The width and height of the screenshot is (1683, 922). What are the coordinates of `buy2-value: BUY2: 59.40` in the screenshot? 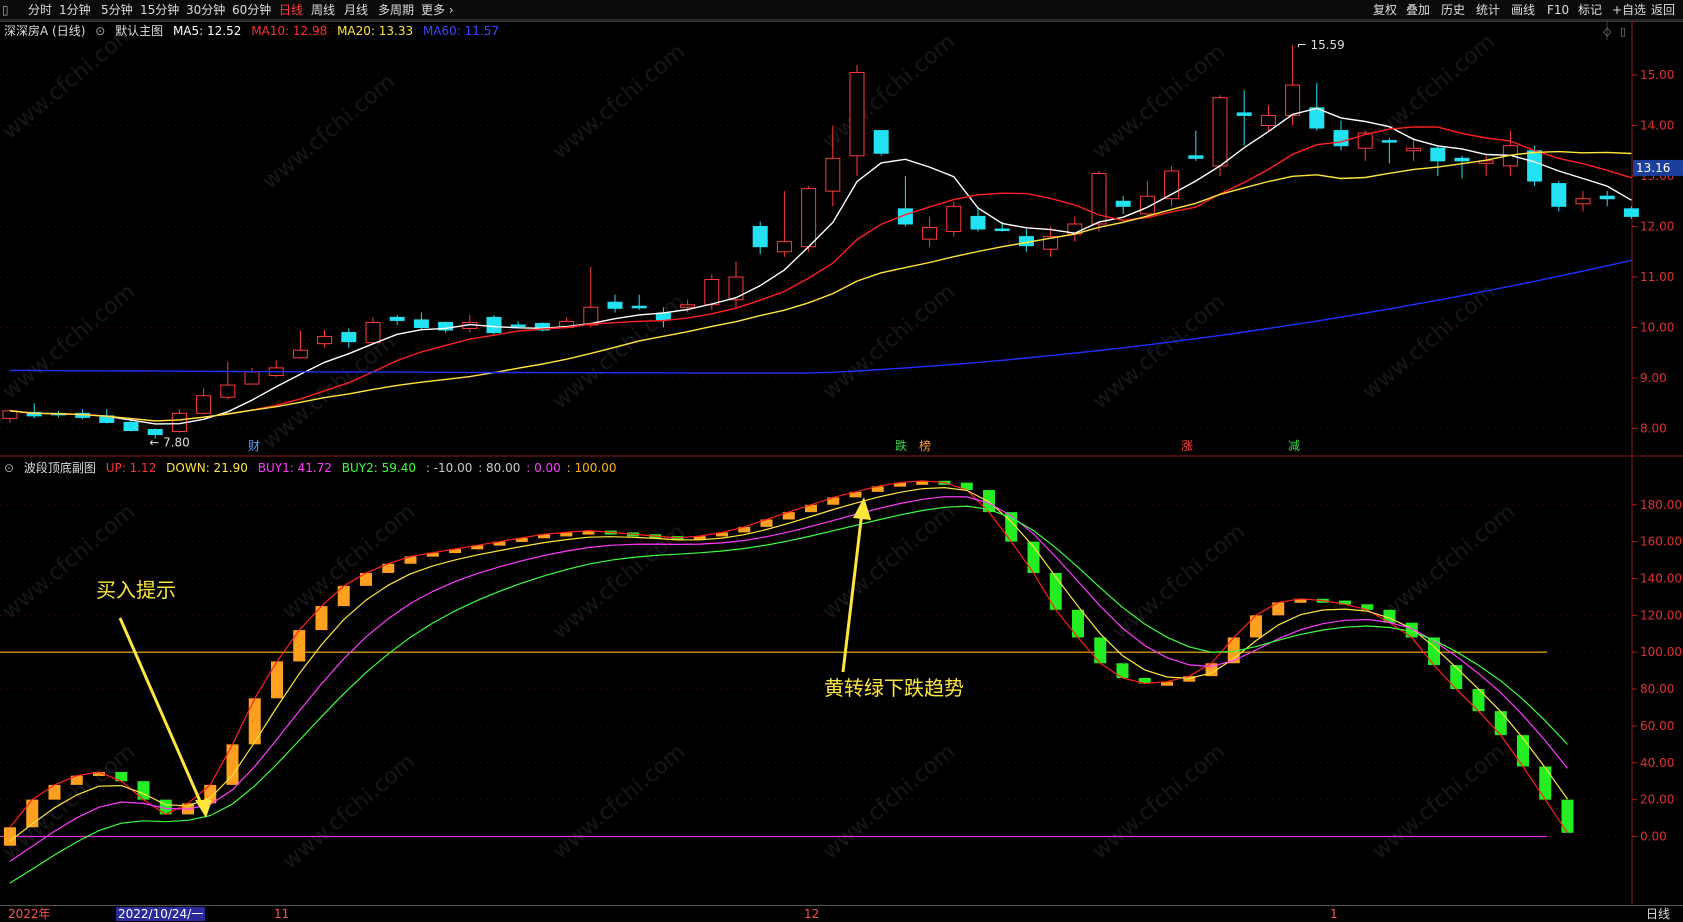 It's located at (378, 468).